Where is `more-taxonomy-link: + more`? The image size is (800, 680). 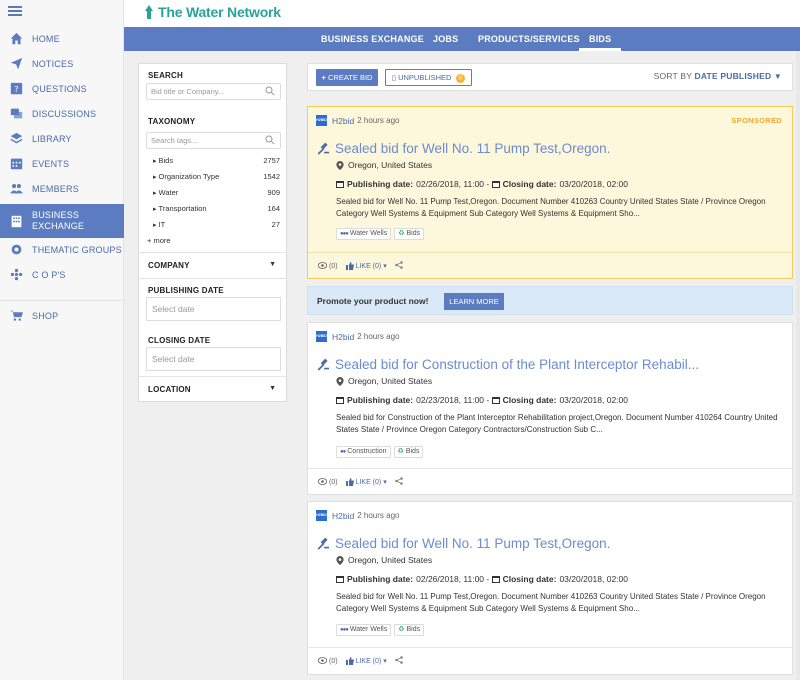 more-taxonomy-link: + more is located at coordinates (159, 240).